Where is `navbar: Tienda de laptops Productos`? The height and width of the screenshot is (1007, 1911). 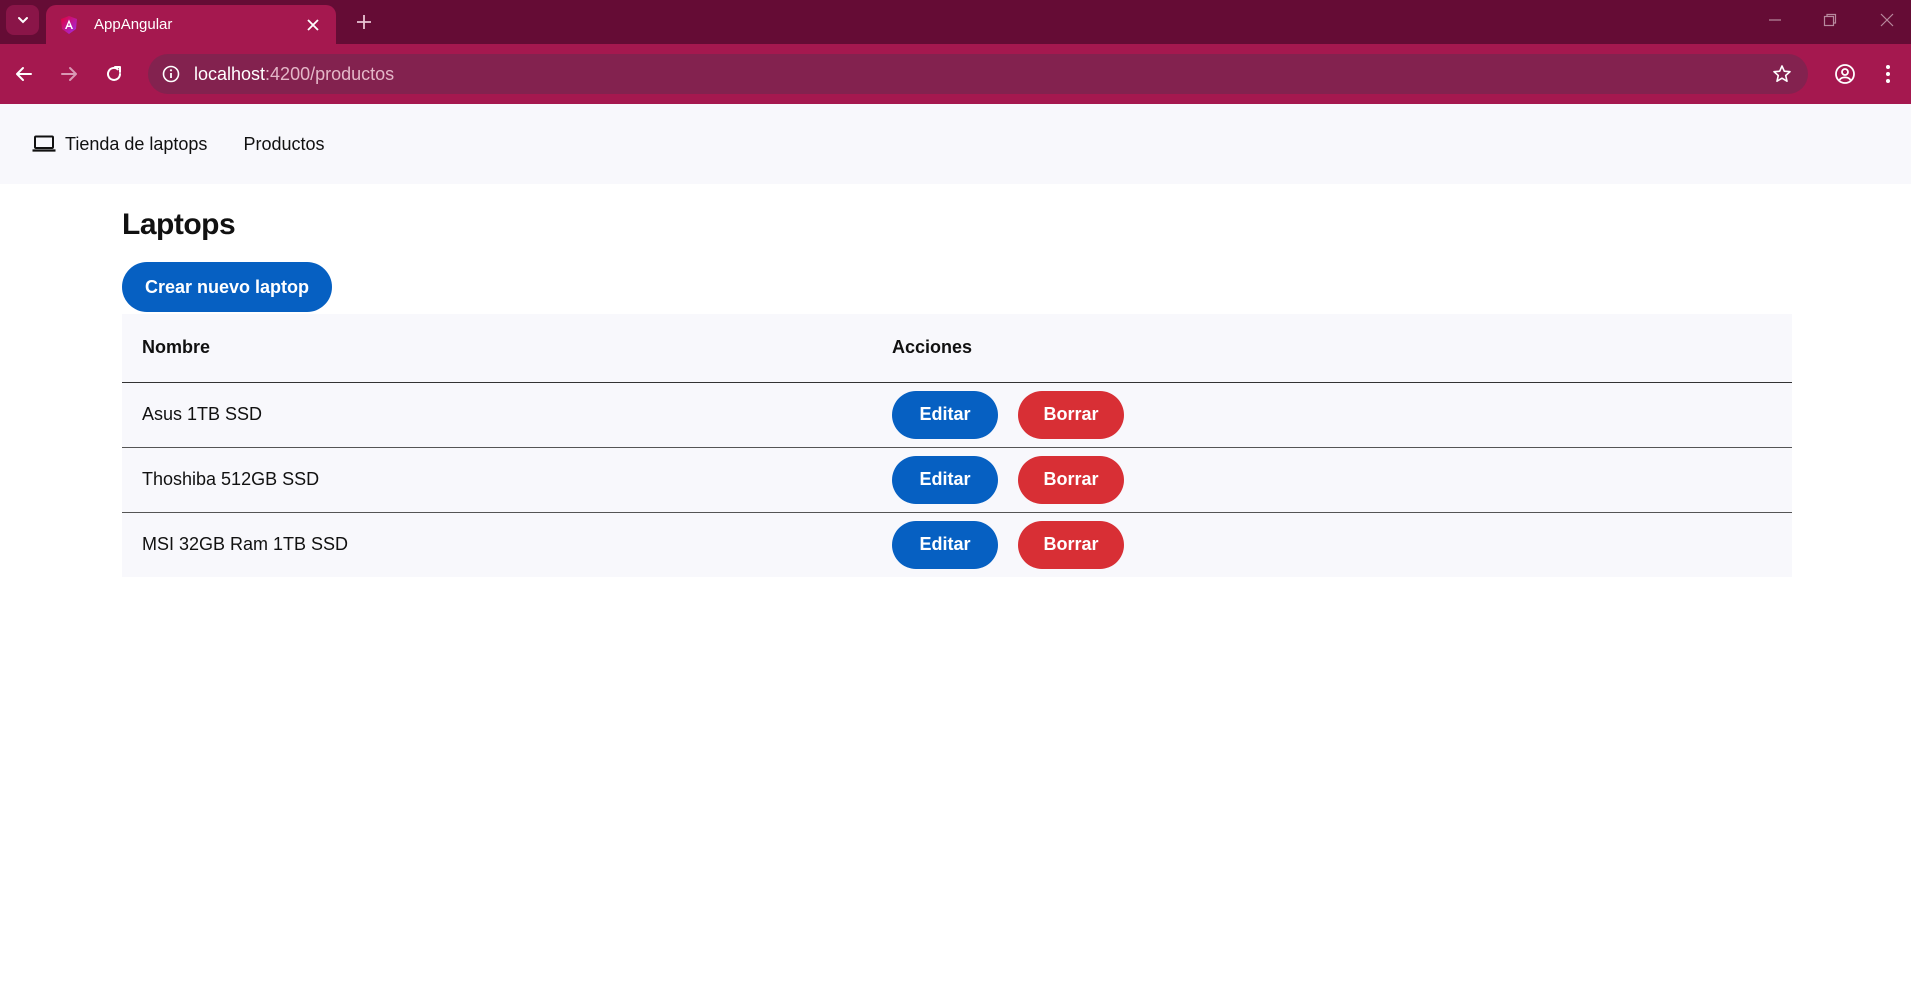 navbar: Tienda de laptops Productos is located at coordinates (955, 144).